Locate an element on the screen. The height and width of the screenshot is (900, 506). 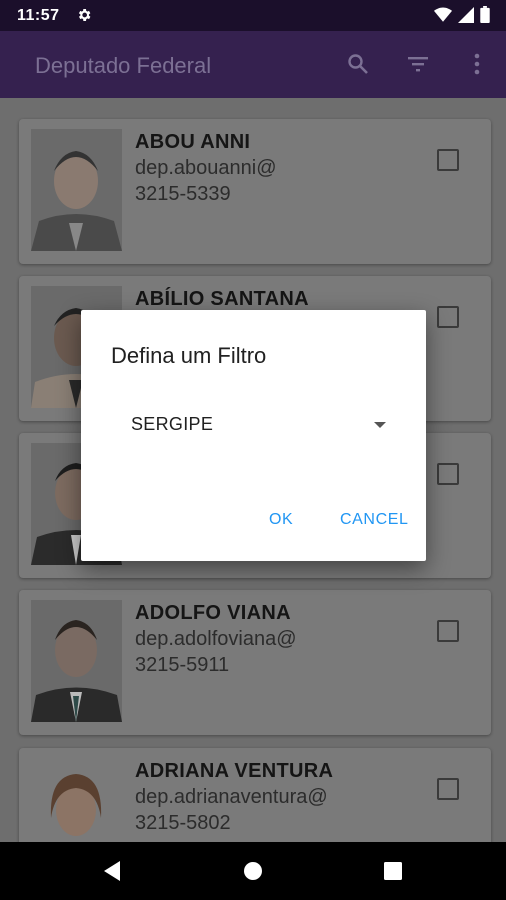
deputy-phone: 3215-5802 is located at coordinates (183, 823).